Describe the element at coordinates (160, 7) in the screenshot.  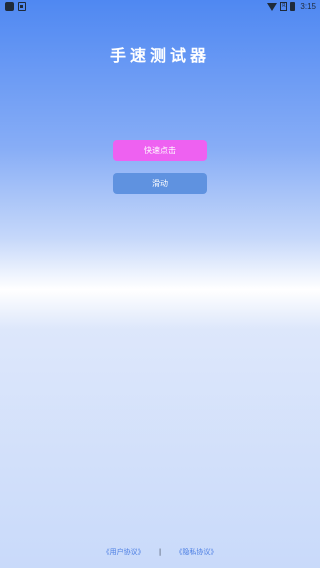
I see `status-bar: R 3:15` at that location.